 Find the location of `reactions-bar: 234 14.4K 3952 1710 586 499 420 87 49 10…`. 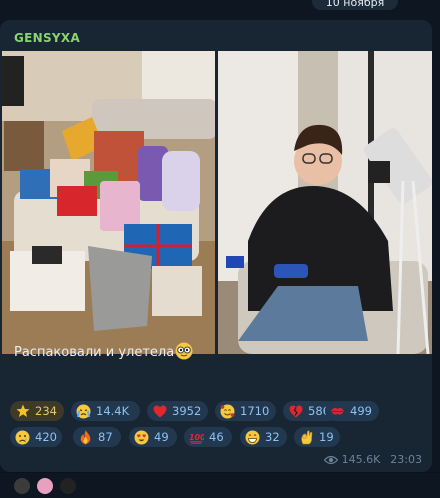

reactions-bar: 234 14.4K 3952 1710 586 499 420 87 49 10… is located at coordinates (220, 427).